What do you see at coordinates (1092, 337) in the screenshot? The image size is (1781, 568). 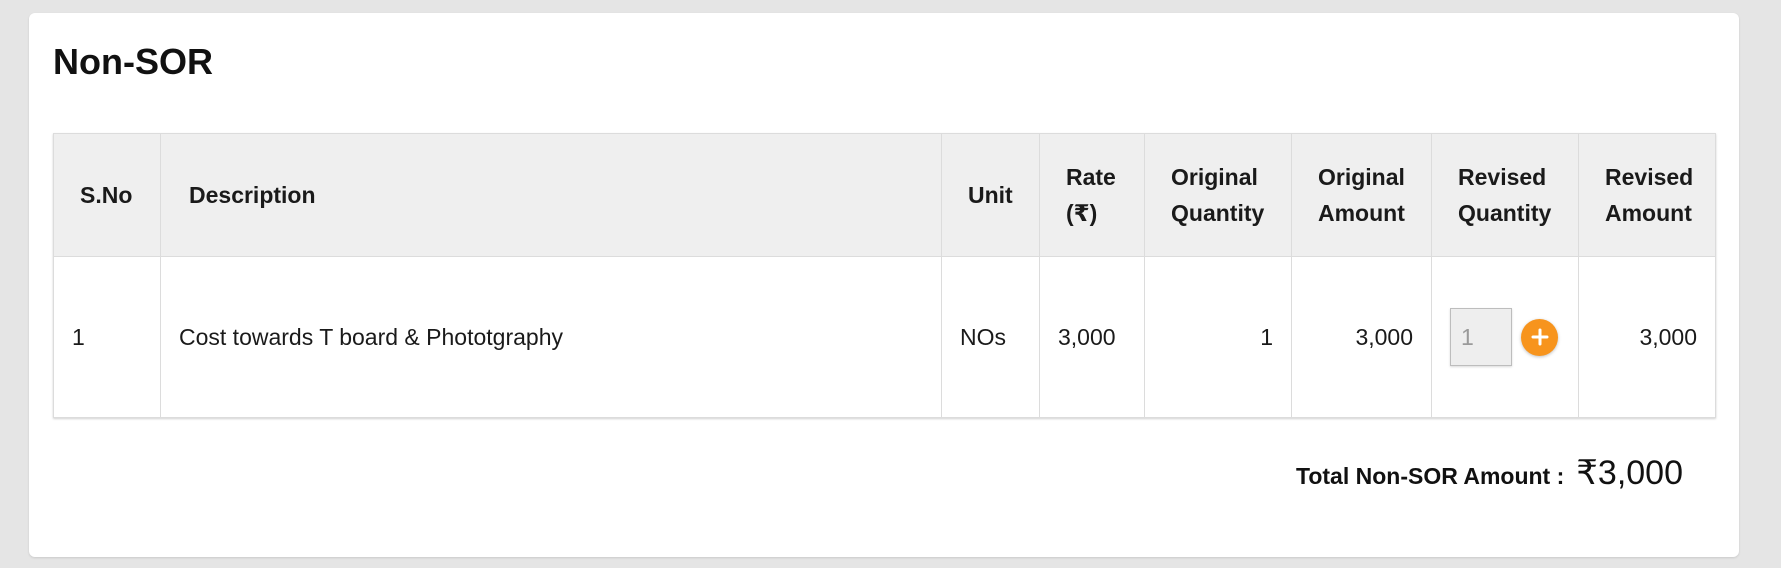 I see `cell-rate: 3,000` at bounding box center [1092, 337].